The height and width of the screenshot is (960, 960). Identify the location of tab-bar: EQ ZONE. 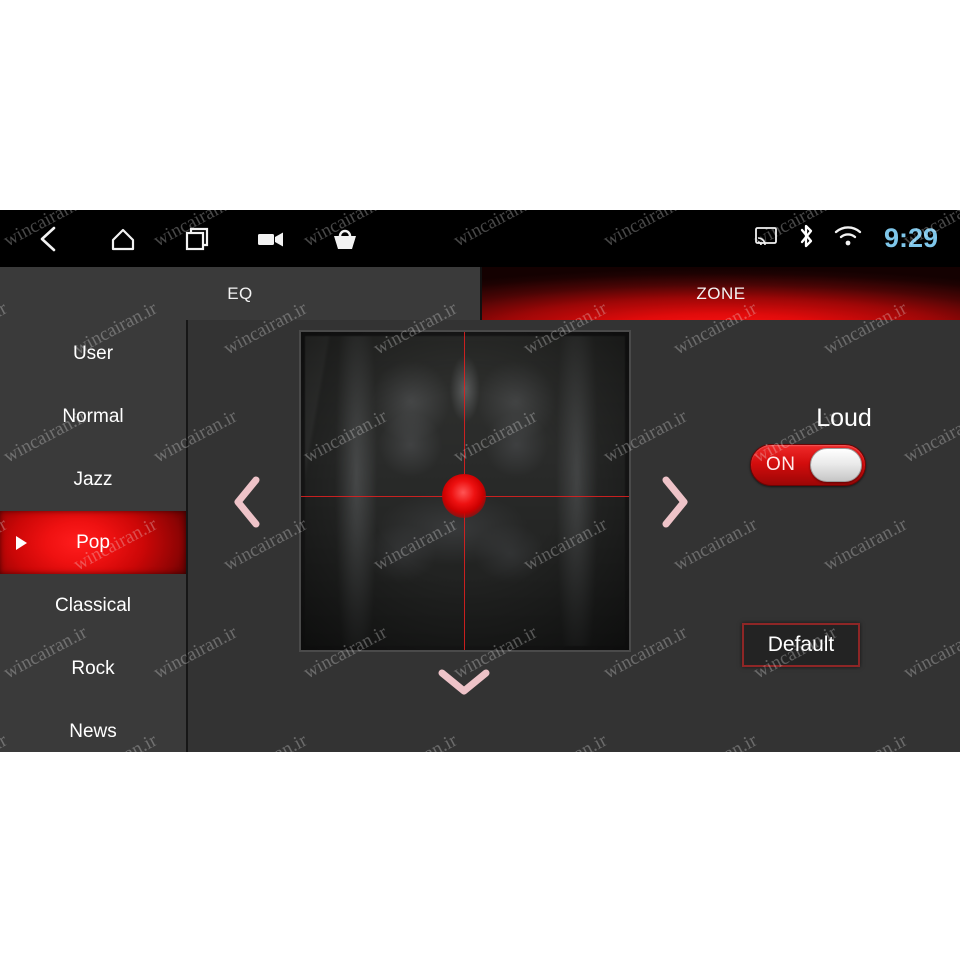
(480, 293).